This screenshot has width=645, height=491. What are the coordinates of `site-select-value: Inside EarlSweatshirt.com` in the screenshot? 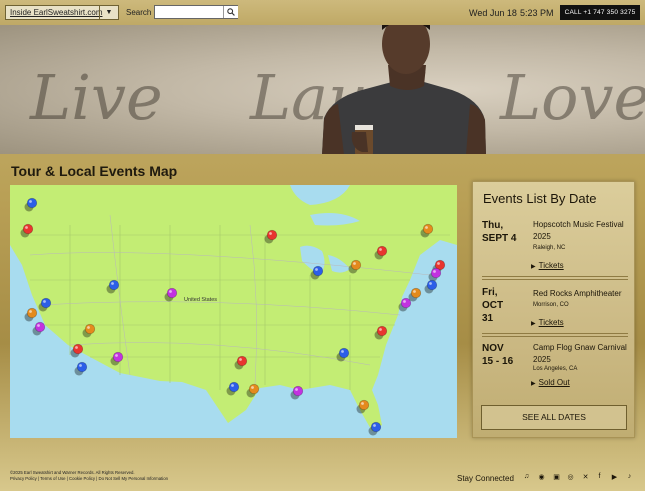 It's located at (56, 12).